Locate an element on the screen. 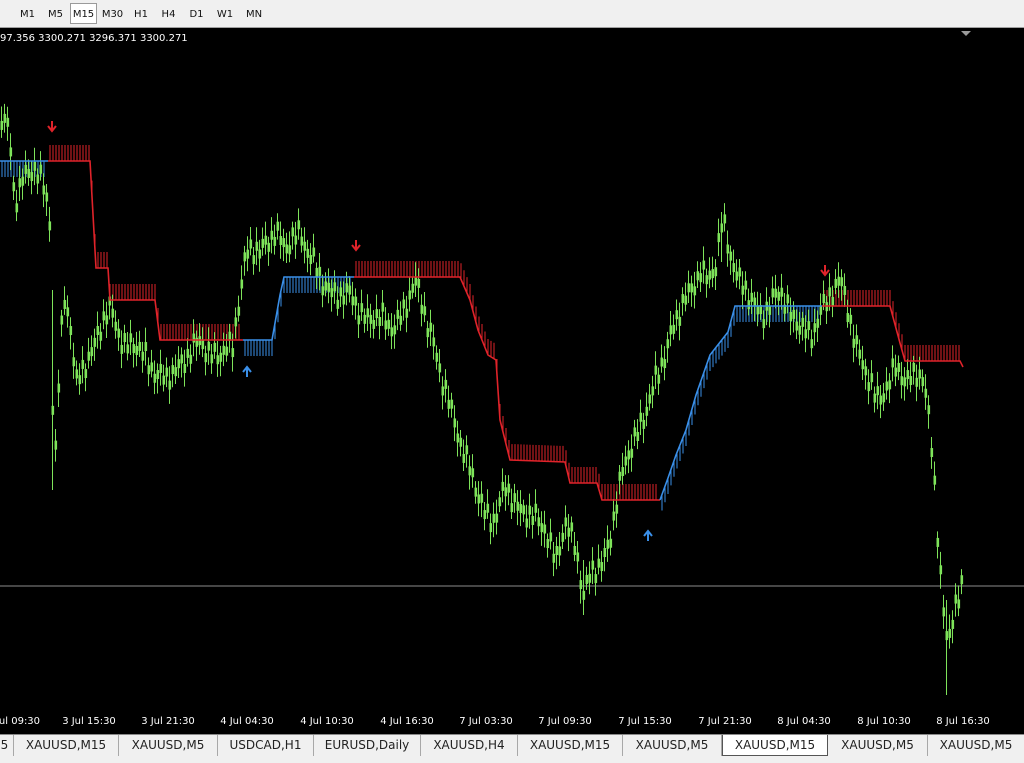 The width and height of the screenshot is (1024, 763). chart-tab: USDCAD,H1 is located at coordinates (266, 745).